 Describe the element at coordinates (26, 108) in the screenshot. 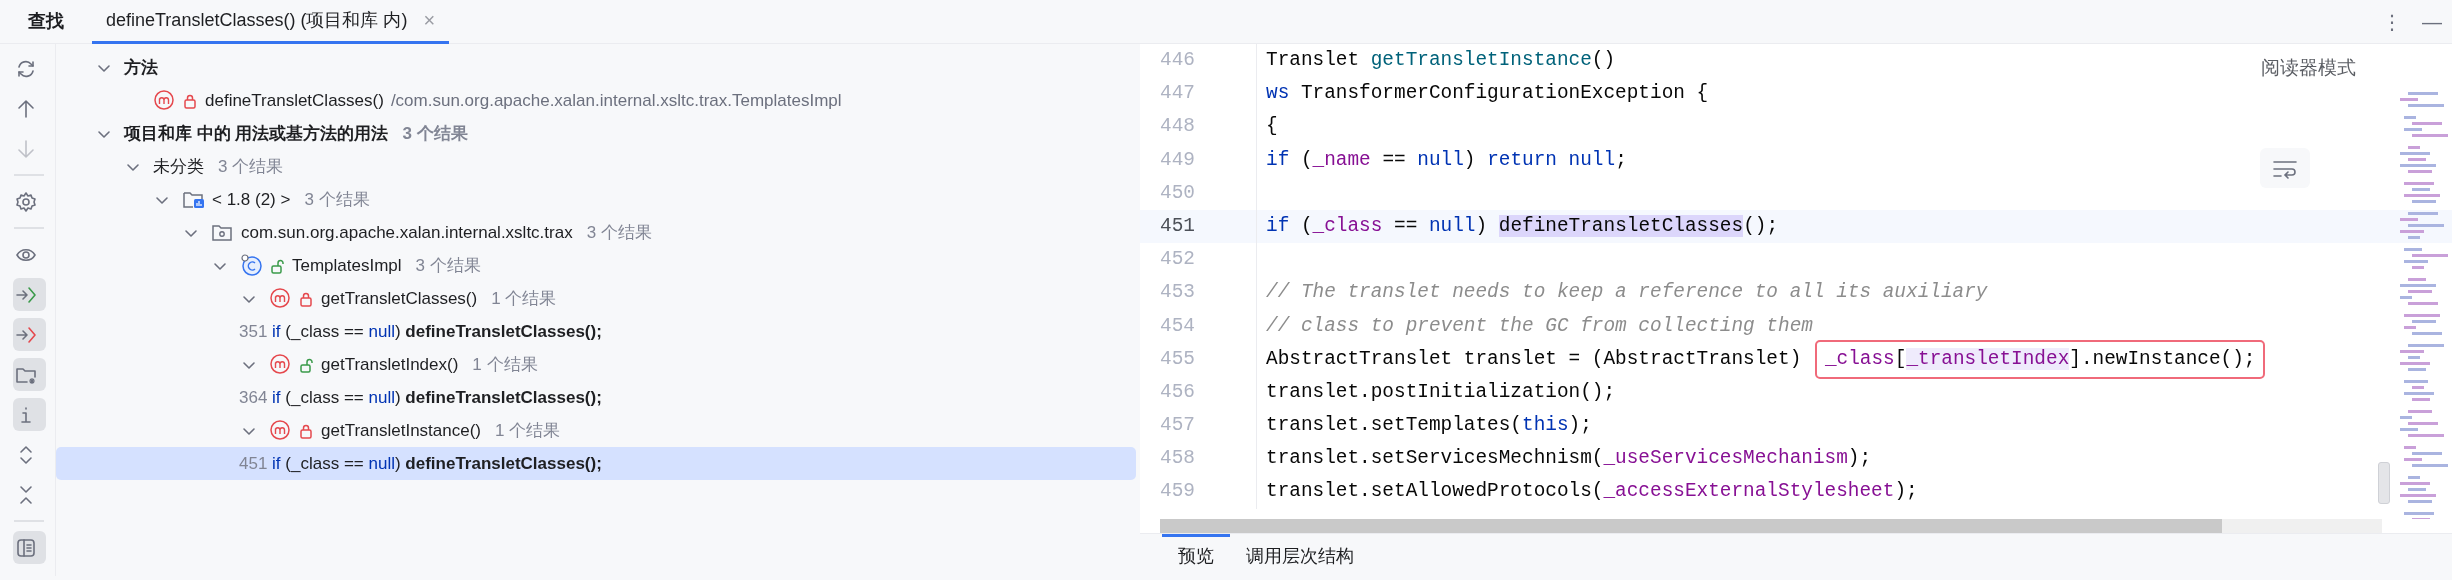

I see `up-arrow-icon` at that location.